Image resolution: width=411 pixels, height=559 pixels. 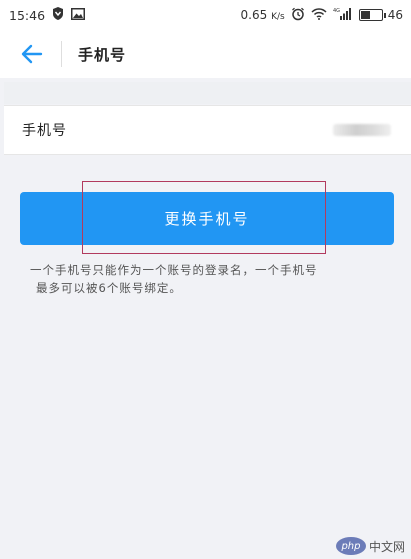 What do you see at coordinates (109, 288) in the screenshot?
I see `hint-line-2: 最多可以被6个账号绑定。` at bounding box center [109, 288].